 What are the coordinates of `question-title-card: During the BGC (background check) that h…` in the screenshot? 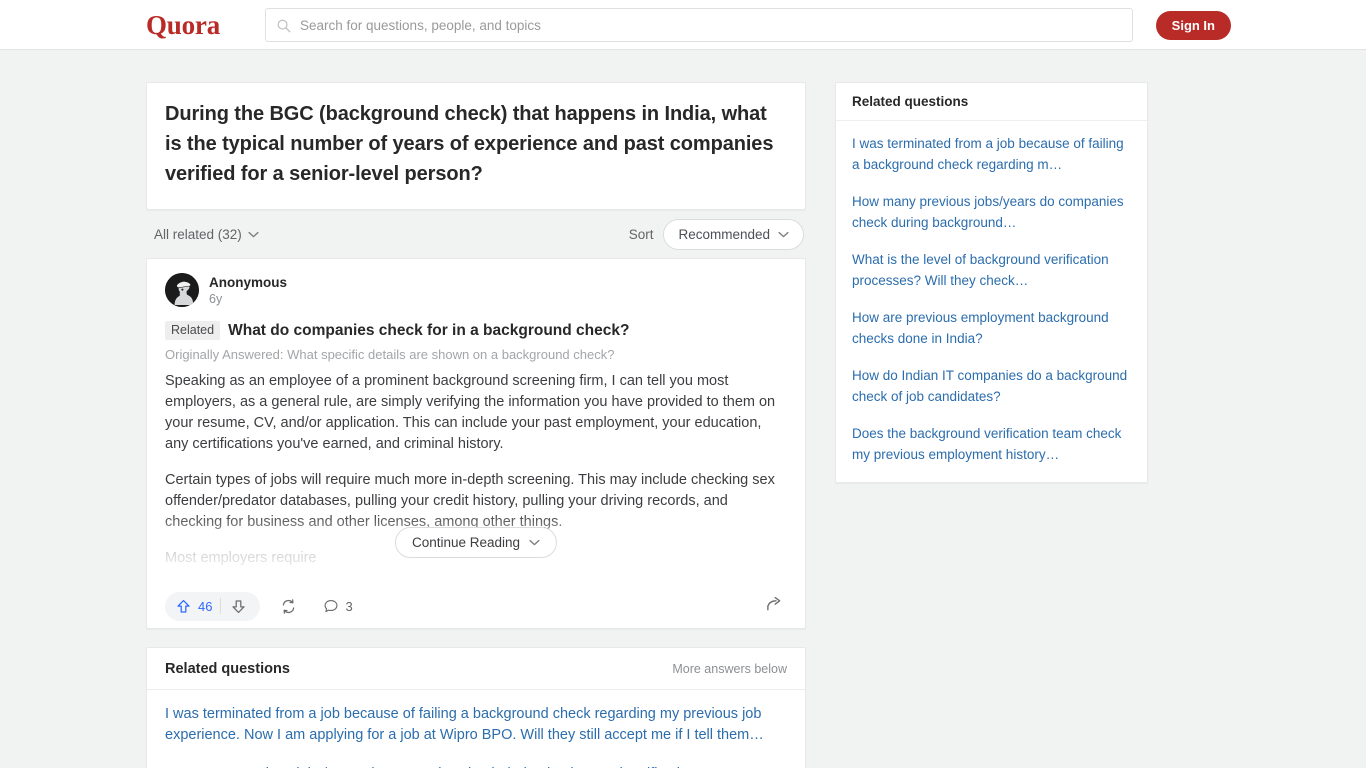 It's located at (476, 146).